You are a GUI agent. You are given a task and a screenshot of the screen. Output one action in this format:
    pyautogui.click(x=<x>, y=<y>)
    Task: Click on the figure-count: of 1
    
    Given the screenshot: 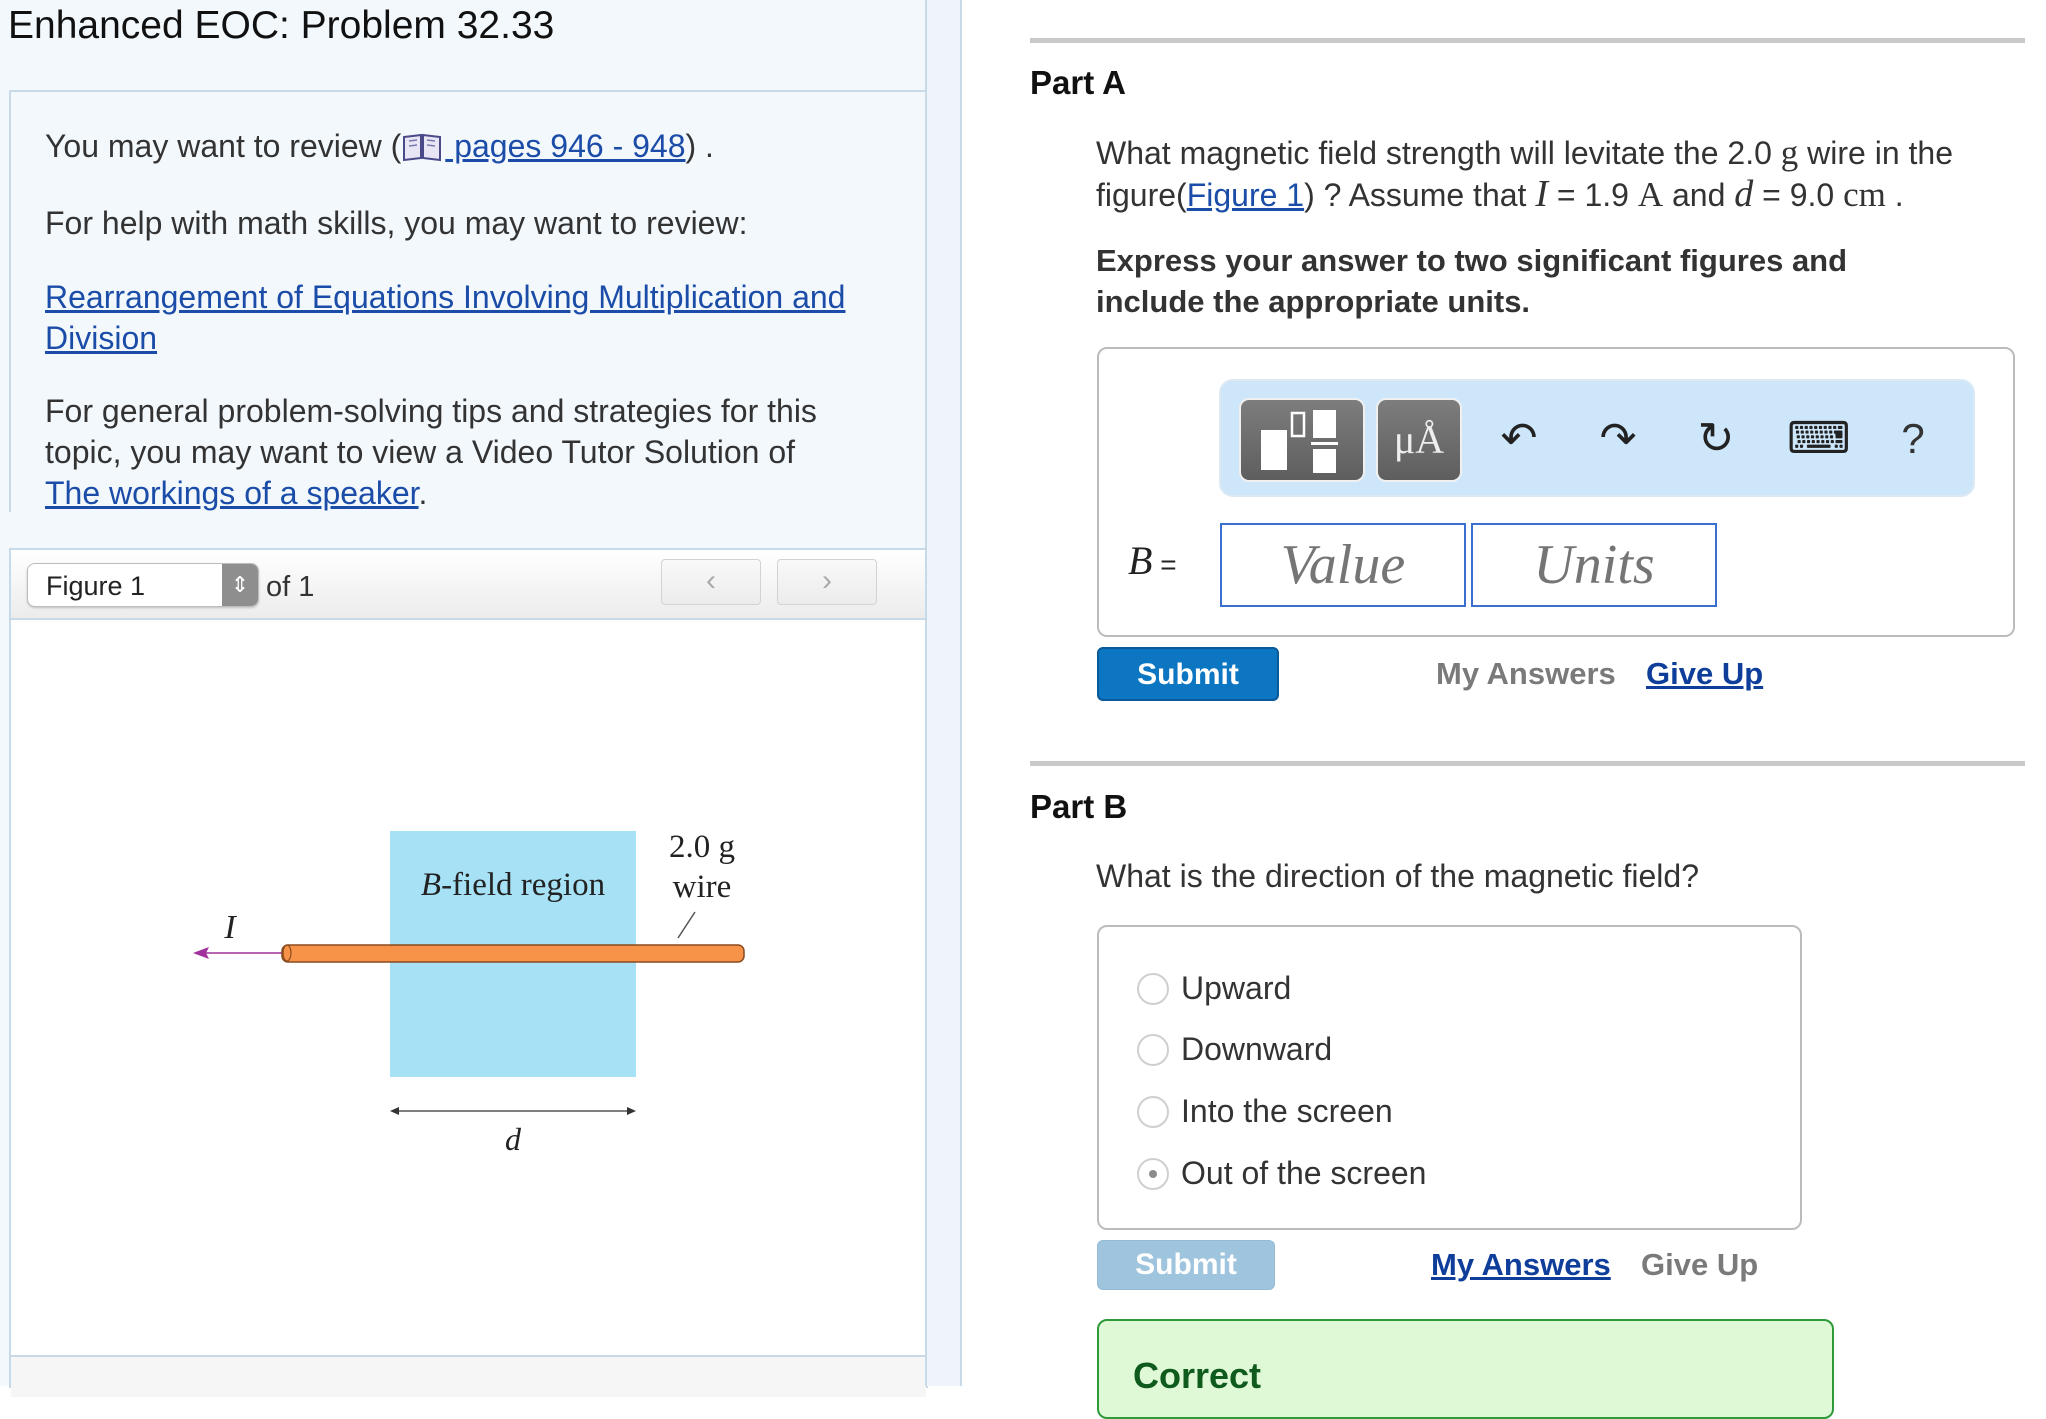 What is the action you would take?
    pyautogui.click(x=290, y=587)
    